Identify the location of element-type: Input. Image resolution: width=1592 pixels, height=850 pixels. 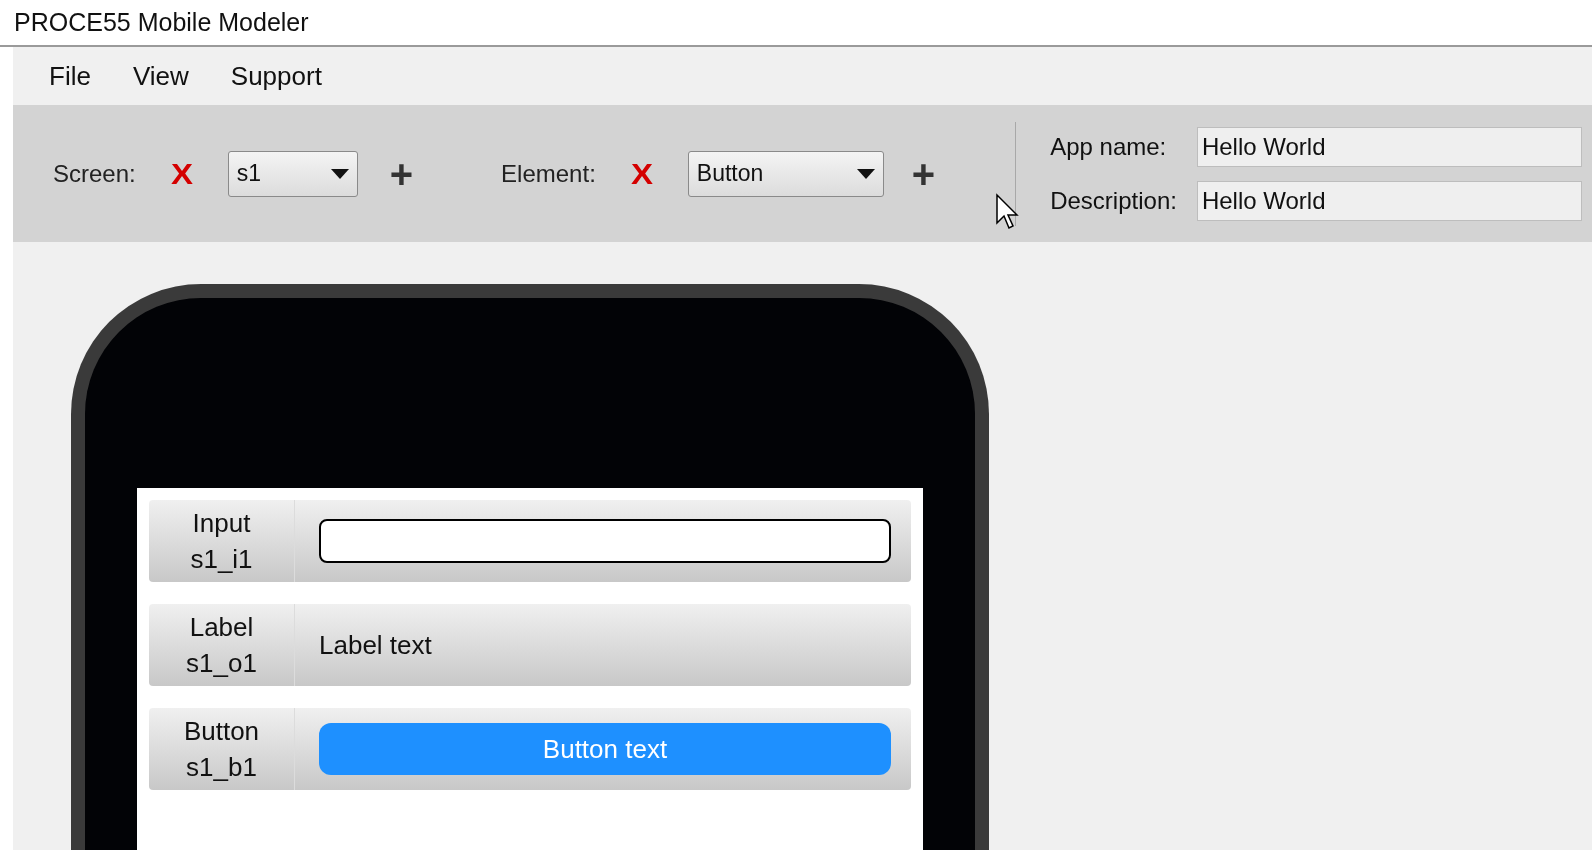
(221, 523).